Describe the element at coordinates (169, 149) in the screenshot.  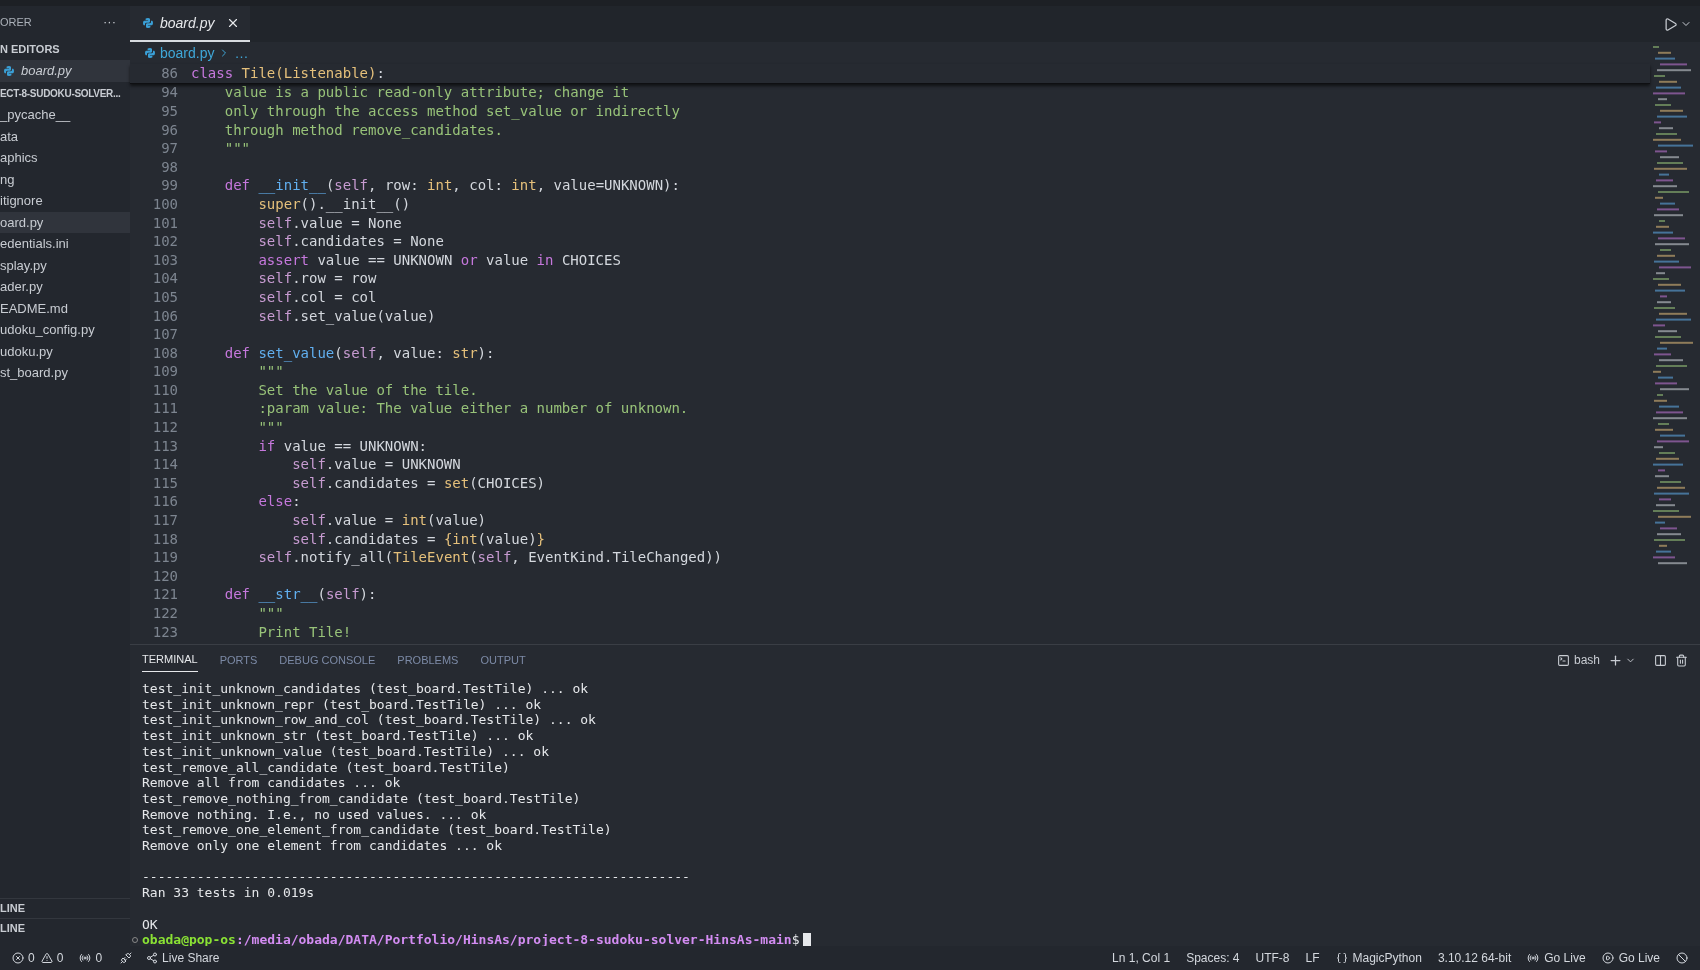
I see `line-number: 97` at that location.